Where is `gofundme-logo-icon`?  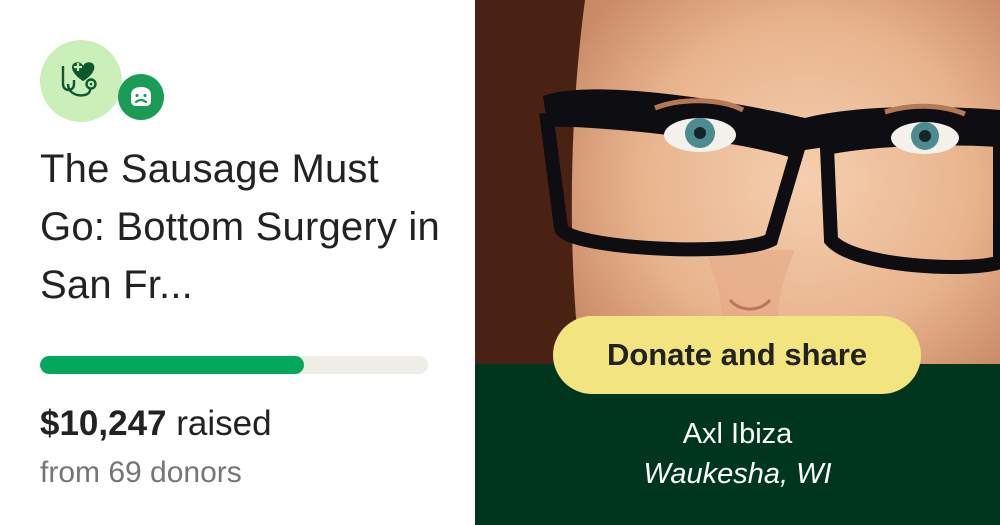
gofundme-logo-icon is located at coordinates (141, 97).